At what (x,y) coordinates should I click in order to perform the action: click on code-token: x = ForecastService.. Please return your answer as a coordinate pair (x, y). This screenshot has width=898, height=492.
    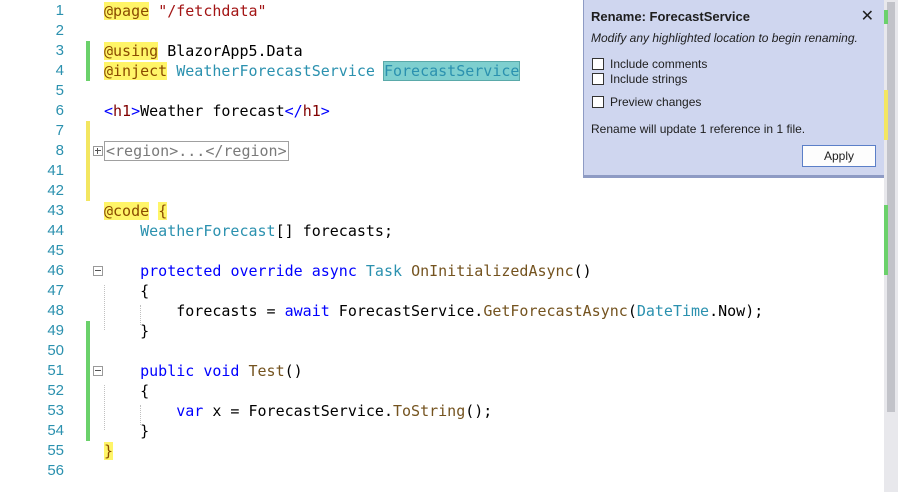
    Looking at the image, I should click on (298, 411).